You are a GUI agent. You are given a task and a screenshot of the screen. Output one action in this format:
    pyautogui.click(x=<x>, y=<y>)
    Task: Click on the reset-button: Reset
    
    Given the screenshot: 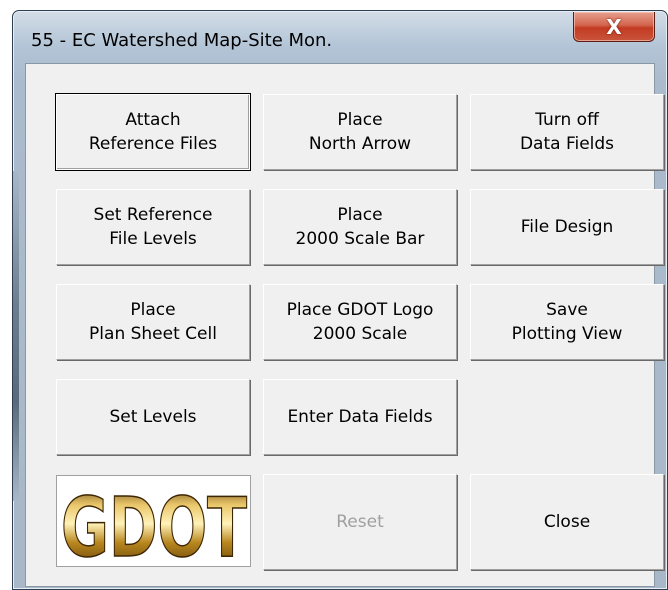 What is the action you would take?
    pyautogui.click(x=360, y=522)
    